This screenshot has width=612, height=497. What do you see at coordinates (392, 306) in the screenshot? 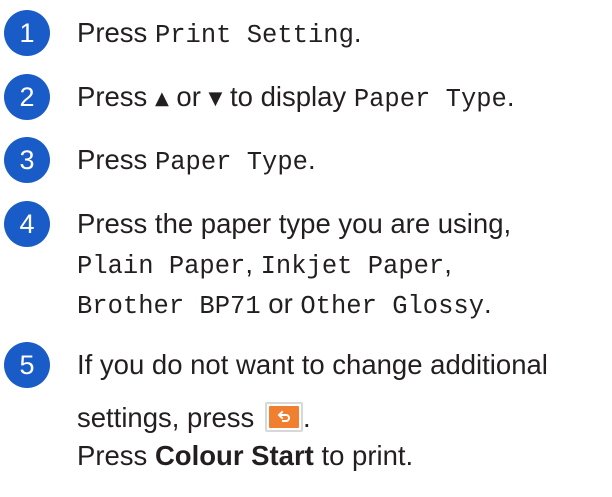
I see `other-glossy-code: Other Glossy` at bounding box center [392, 306].